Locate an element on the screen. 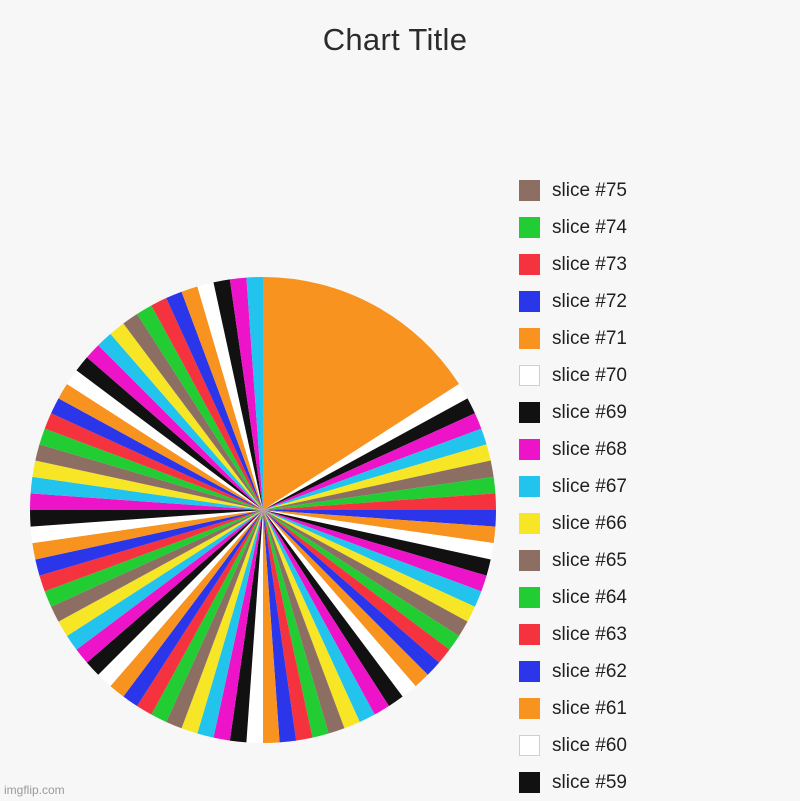 This screenshot has width=800, height=801. legend-label: slice #75 is located at coordinates (589, 190).